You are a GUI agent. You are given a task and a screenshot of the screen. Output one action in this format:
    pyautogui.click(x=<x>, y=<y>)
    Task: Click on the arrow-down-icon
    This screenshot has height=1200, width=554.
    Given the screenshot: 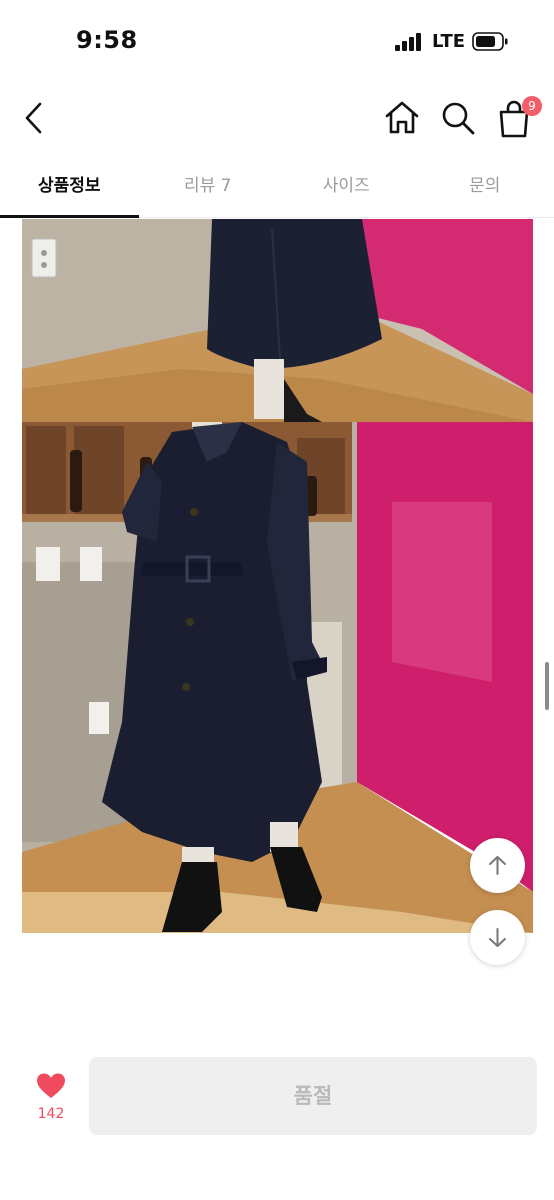 What is the action you would take?
    pyautogui.click(x=497, y=937)
    